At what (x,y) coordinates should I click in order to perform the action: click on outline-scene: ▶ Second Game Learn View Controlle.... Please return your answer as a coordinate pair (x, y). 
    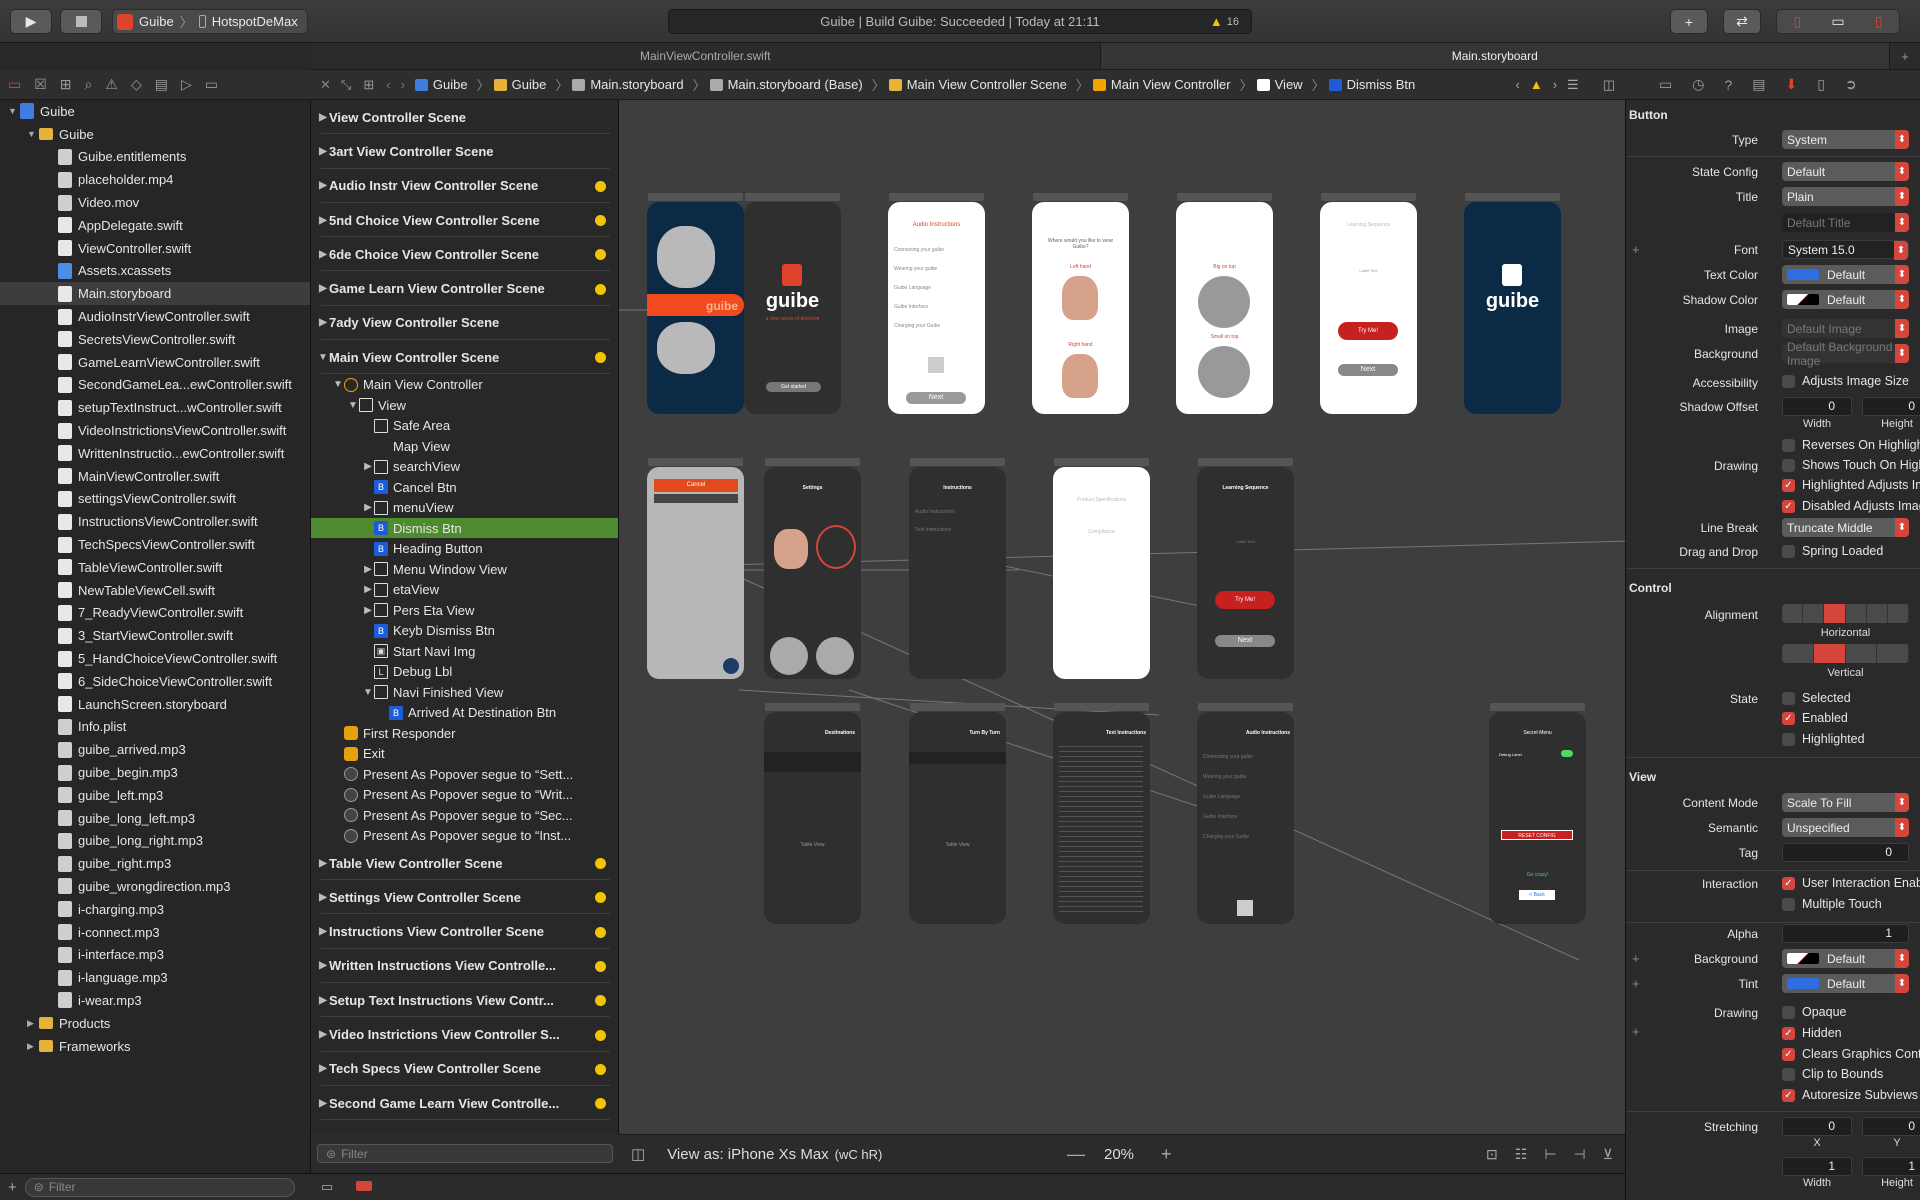
    Looking at the image, I should click on (464, 1103).